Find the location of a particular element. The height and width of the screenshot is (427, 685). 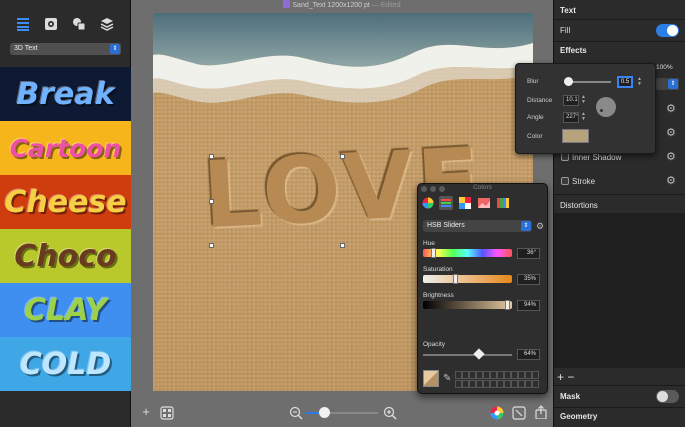

hue-label: Hue is located at coordinates (429, 243).